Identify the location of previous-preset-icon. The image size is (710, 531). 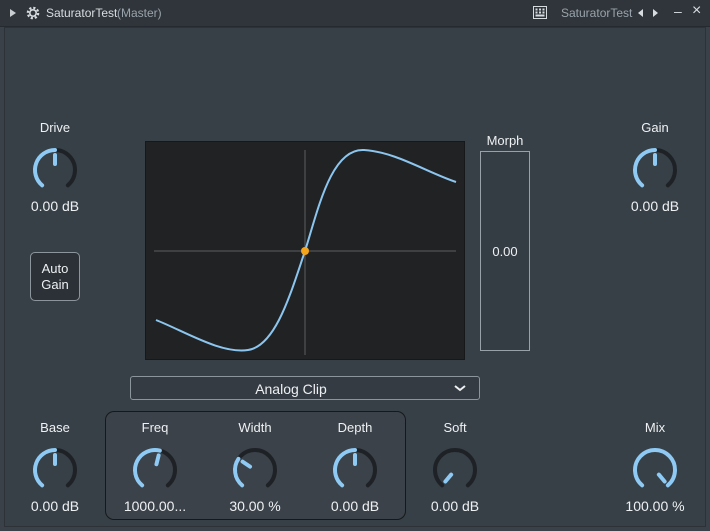
(640, 13).